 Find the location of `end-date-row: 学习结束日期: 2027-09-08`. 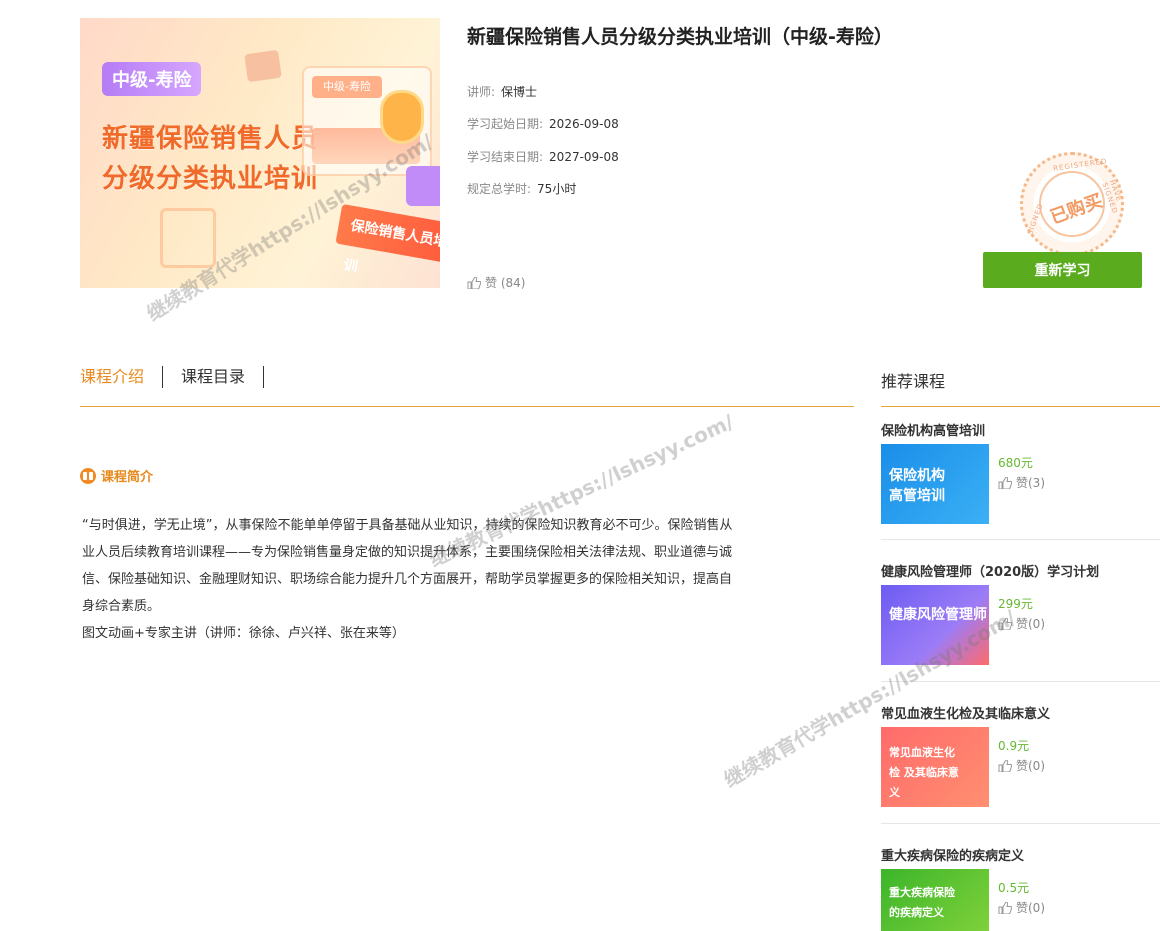

end-date-row: 学习结束日期: 2027-09-08 is located at coordinates (543, 156).